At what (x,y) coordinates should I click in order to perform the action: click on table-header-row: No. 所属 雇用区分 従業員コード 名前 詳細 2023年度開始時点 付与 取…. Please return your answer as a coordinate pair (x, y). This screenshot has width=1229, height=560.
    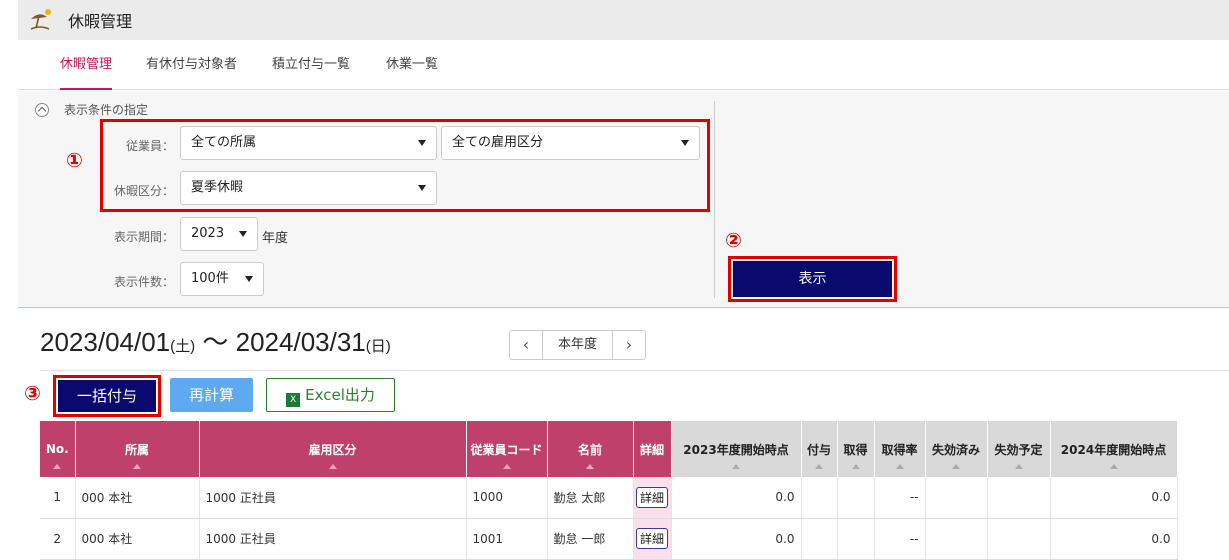
    Looking at the image, I should click on (609, 449).